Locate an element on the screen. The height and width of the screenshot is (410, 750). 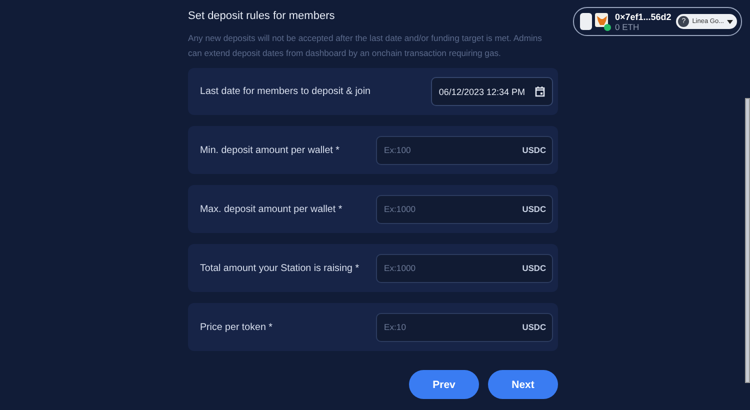
field-label: Last date for members to deposit & join is located at coordinates (285, 91).